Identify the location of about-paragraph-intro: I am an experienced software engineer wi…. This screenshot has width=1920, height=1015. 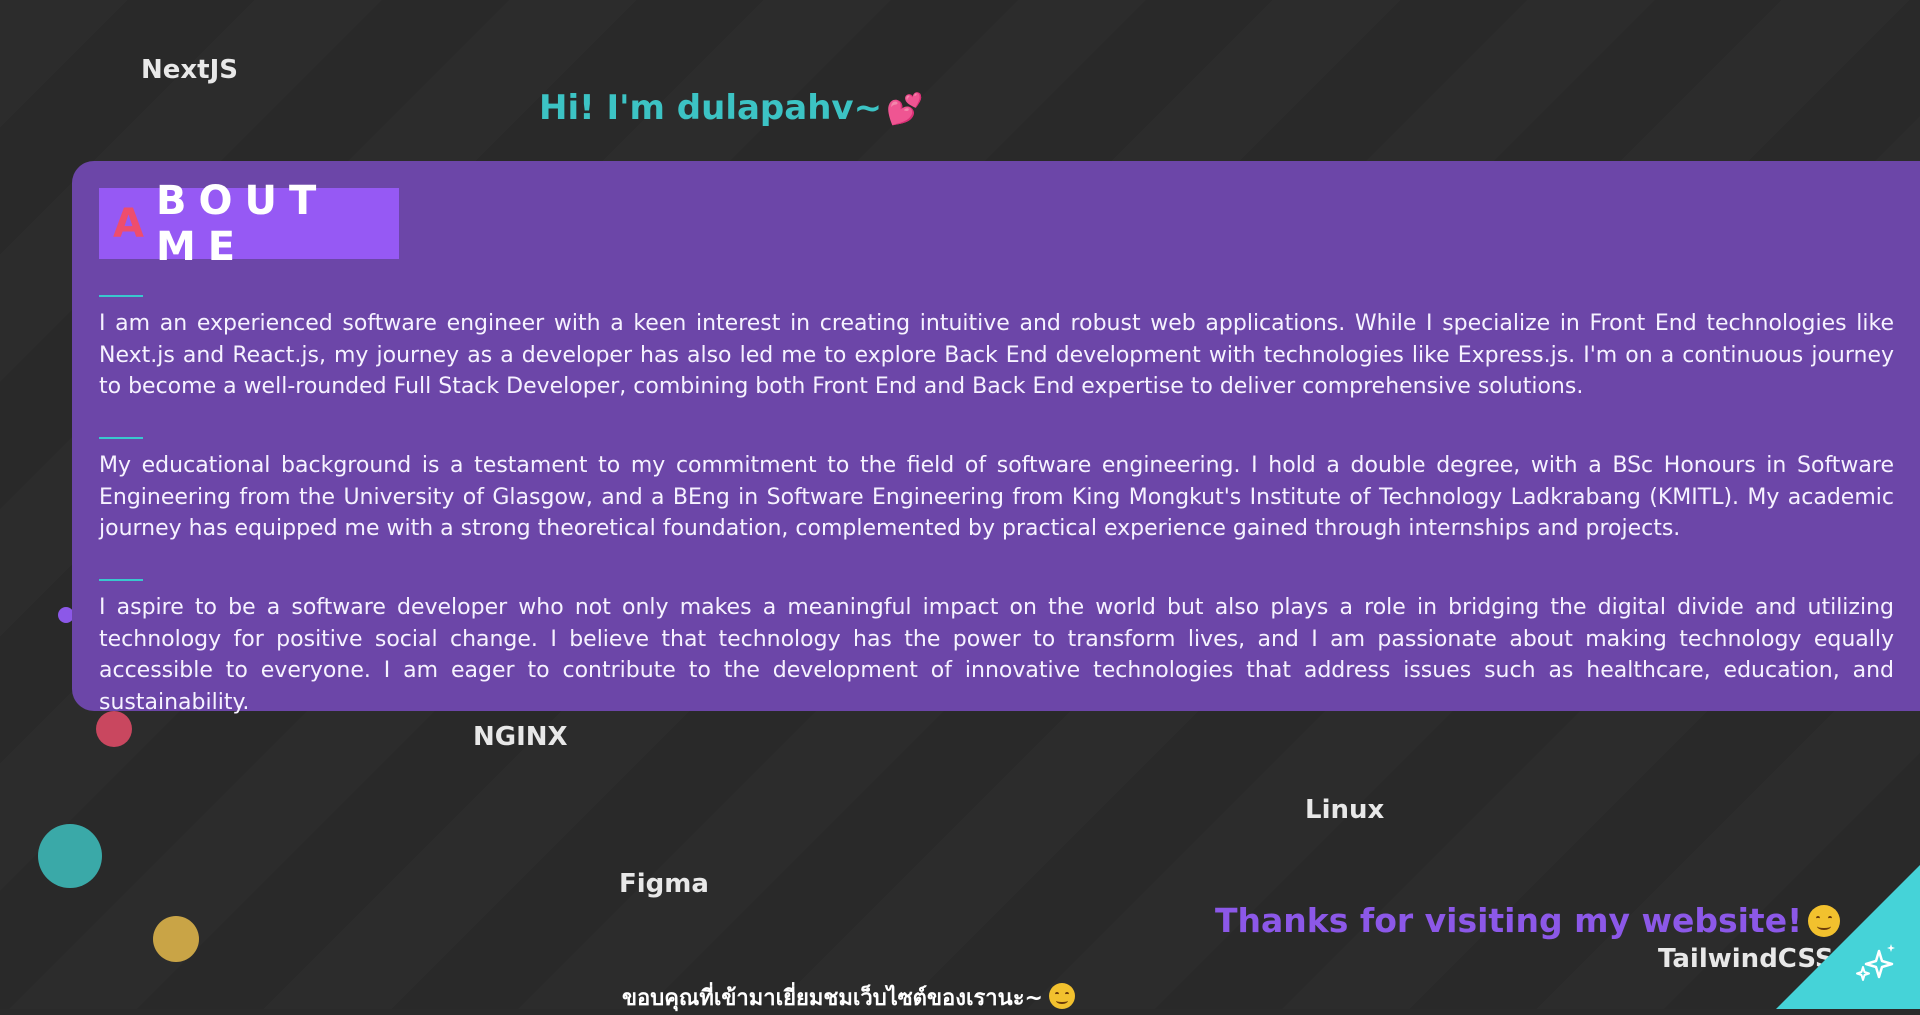
(996, 355).